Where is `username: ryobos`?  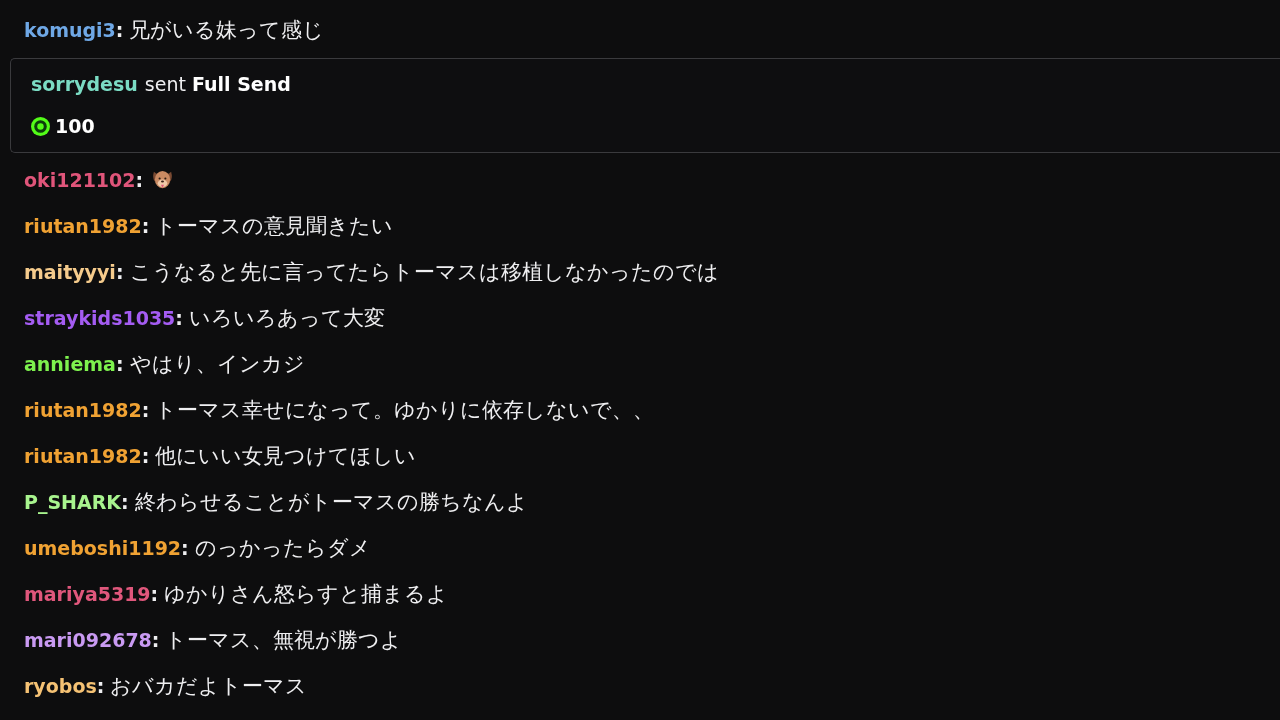 username: ryobos is located at coordinates (60, 686).